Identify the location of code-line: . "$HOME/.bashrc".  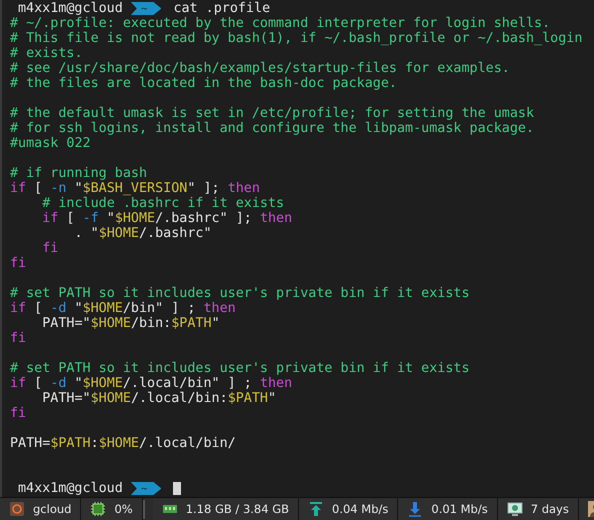
(143, 233).